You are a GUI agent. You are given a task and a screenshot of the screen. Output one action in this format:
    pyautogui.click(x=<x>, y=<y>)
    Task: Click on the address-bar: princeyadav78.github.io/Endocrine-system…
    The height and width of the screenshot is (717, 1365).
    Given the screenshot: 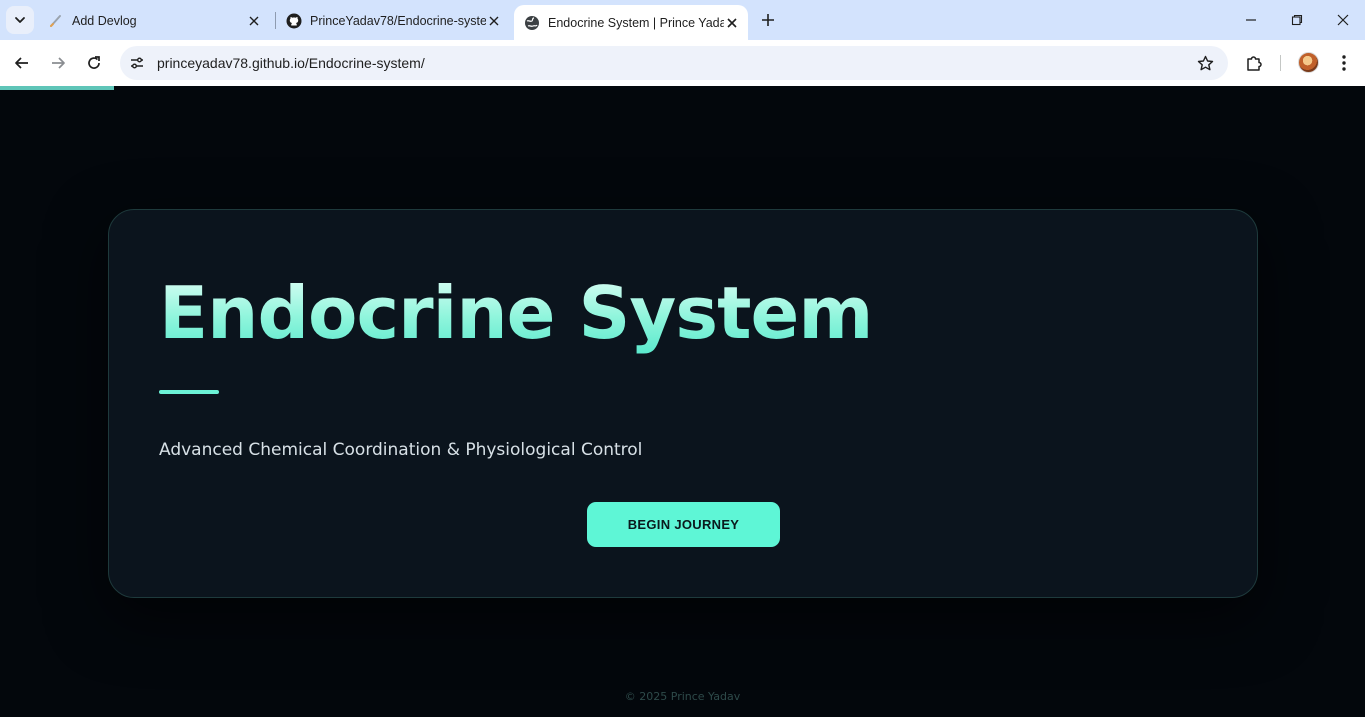 What is the action you would take?
    pyautogui.click(x=674, y=63)
    